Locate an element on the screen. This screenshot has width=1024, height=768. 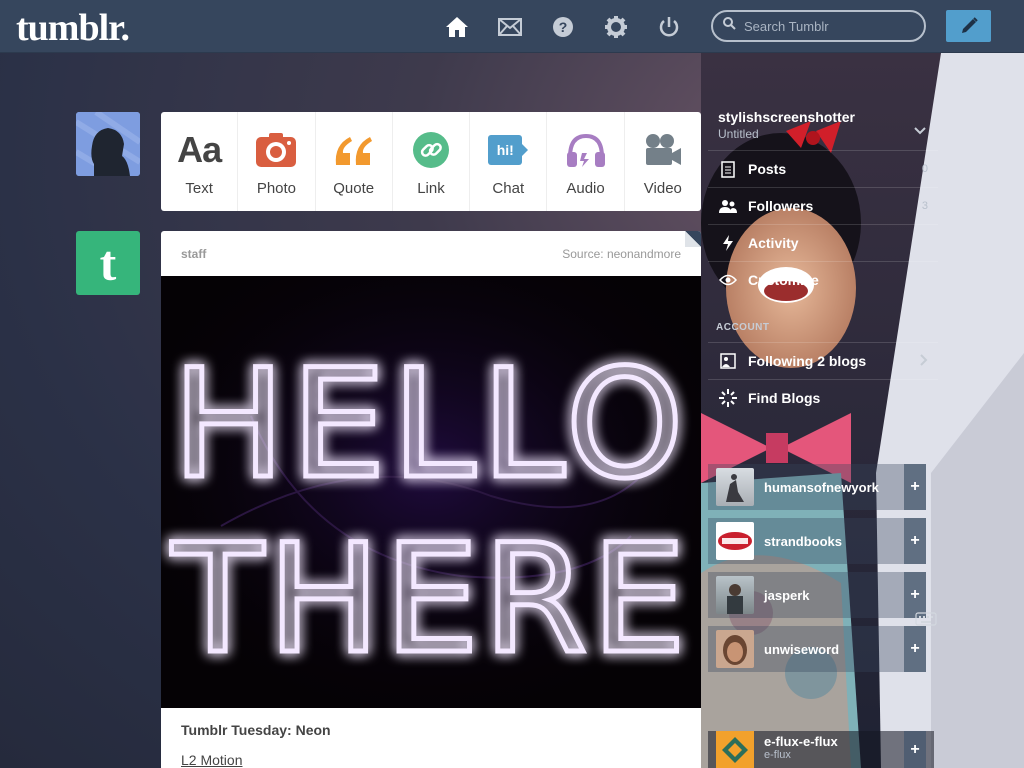
post-type-label: Text is located at coordinates (199, 188).